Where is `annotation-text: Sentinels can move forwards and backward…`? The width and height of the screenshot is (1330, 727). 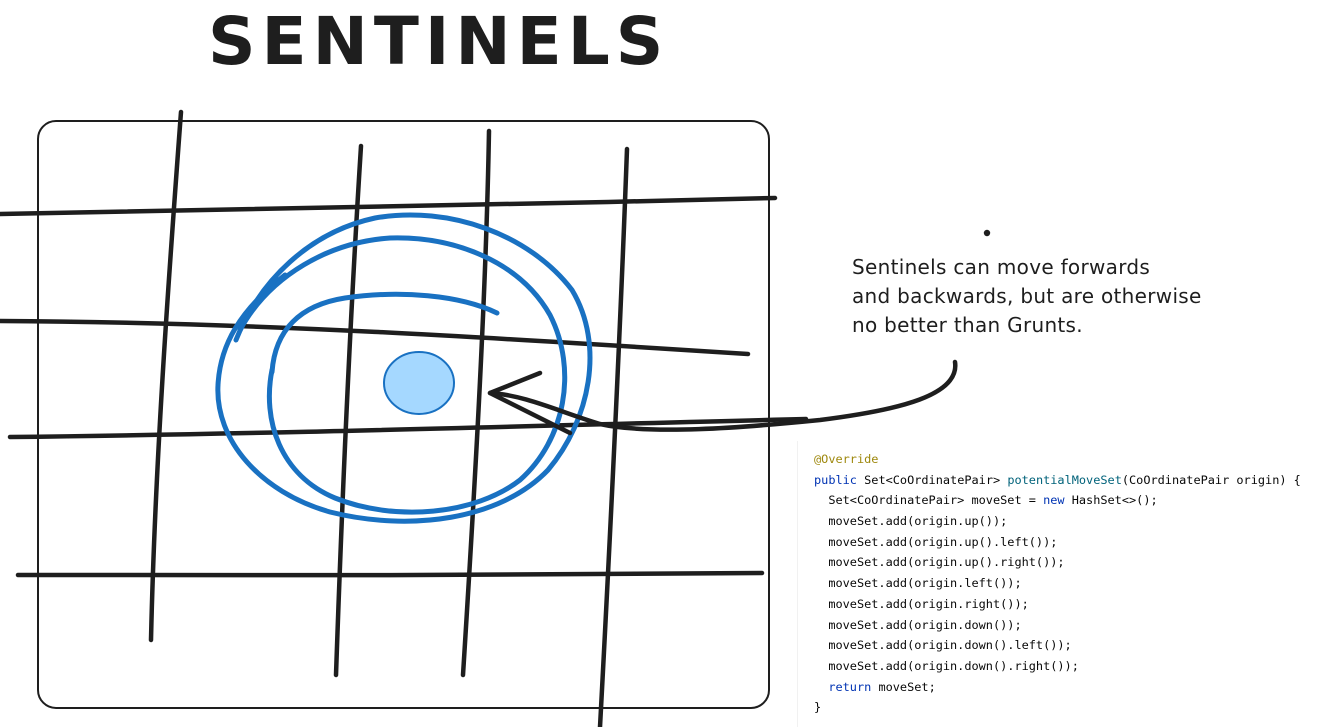 annotation-text: Sentinels can move forwards and backward… is located at coordinates (1062, 296).